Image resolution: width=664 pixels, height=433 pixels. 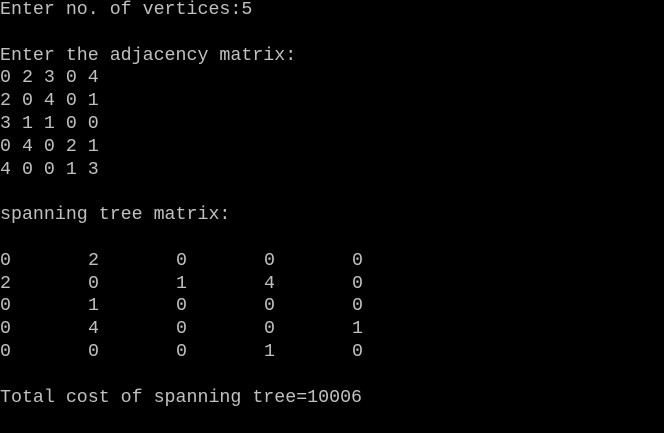 I want to click on total-cost: Total cost of spanning tree=10006, so click(x=181, y=397).